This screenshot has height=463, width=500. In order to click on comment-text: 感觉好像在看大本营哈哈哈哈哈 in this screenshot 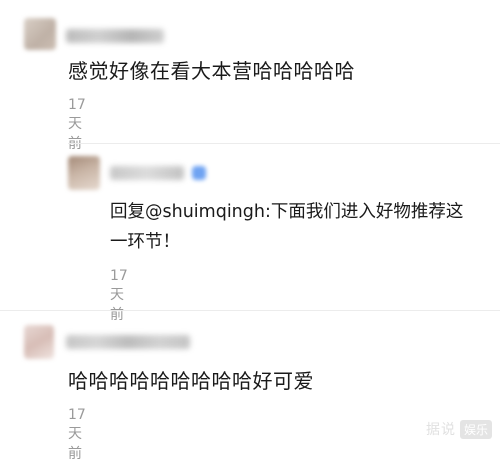, I will do `click(211, 71)`.